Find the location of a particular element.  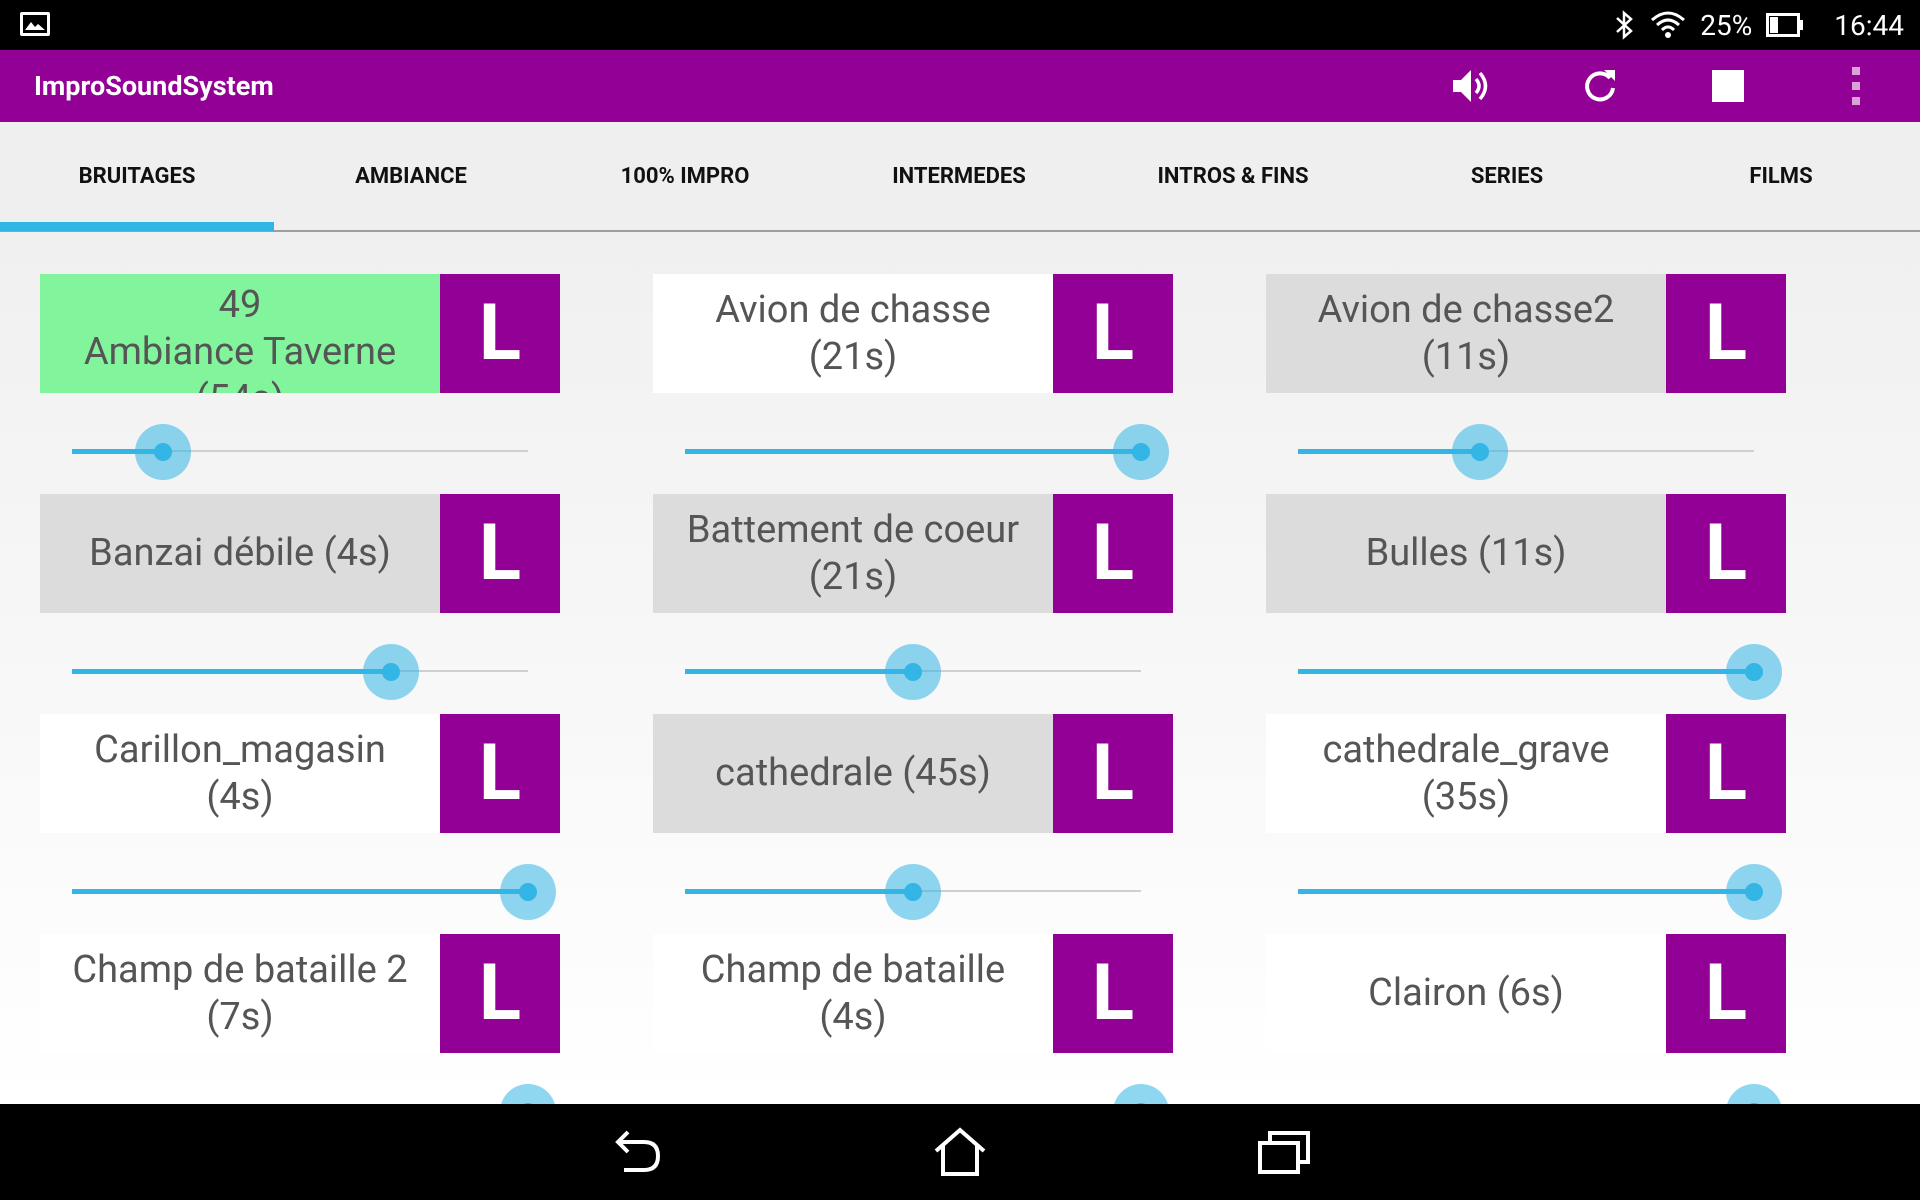

sound-button: Clairon (6s) is located at coordinates (1466, 993).